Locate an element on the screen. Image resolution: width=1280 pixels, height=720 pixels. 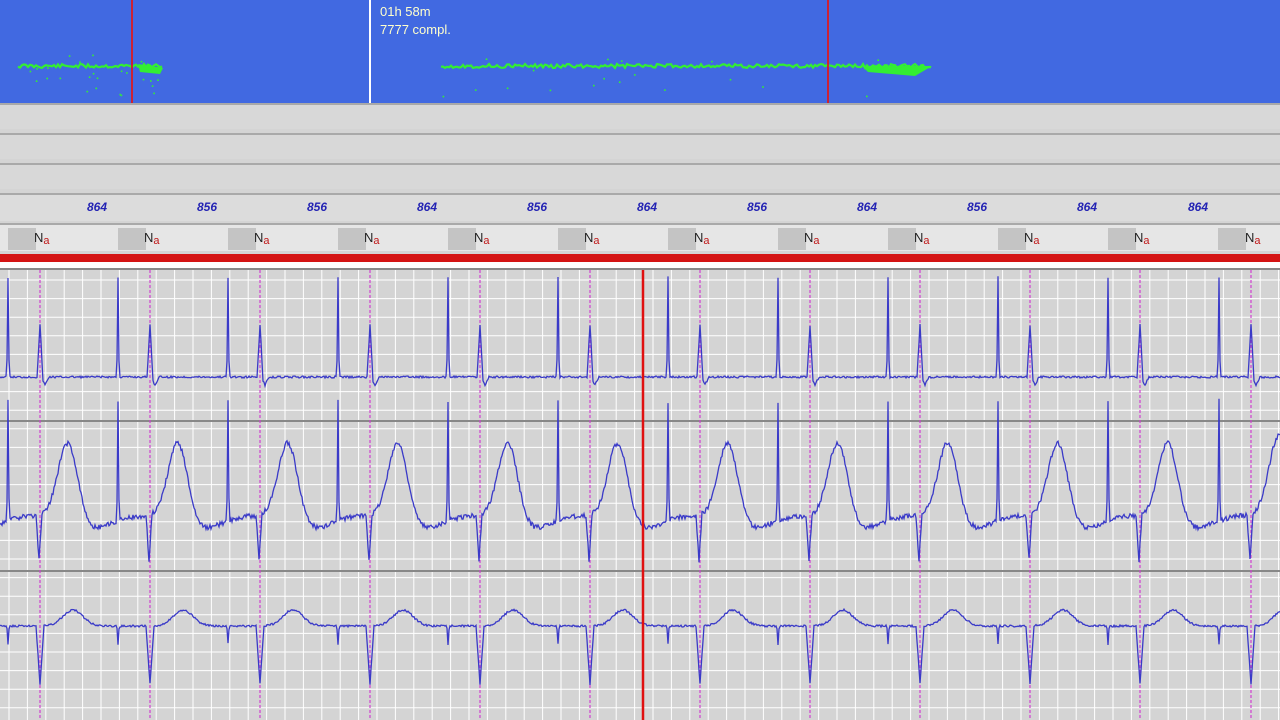
selection-bar is located at coordinates (640, 258).